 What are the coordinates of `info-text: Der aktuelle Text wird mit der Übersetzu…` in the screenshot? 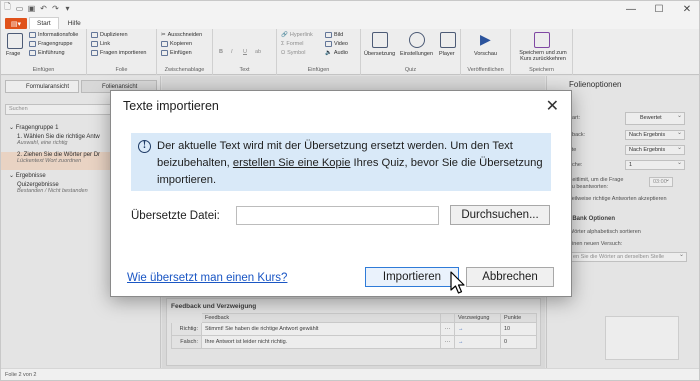 It's located at (350, 163).